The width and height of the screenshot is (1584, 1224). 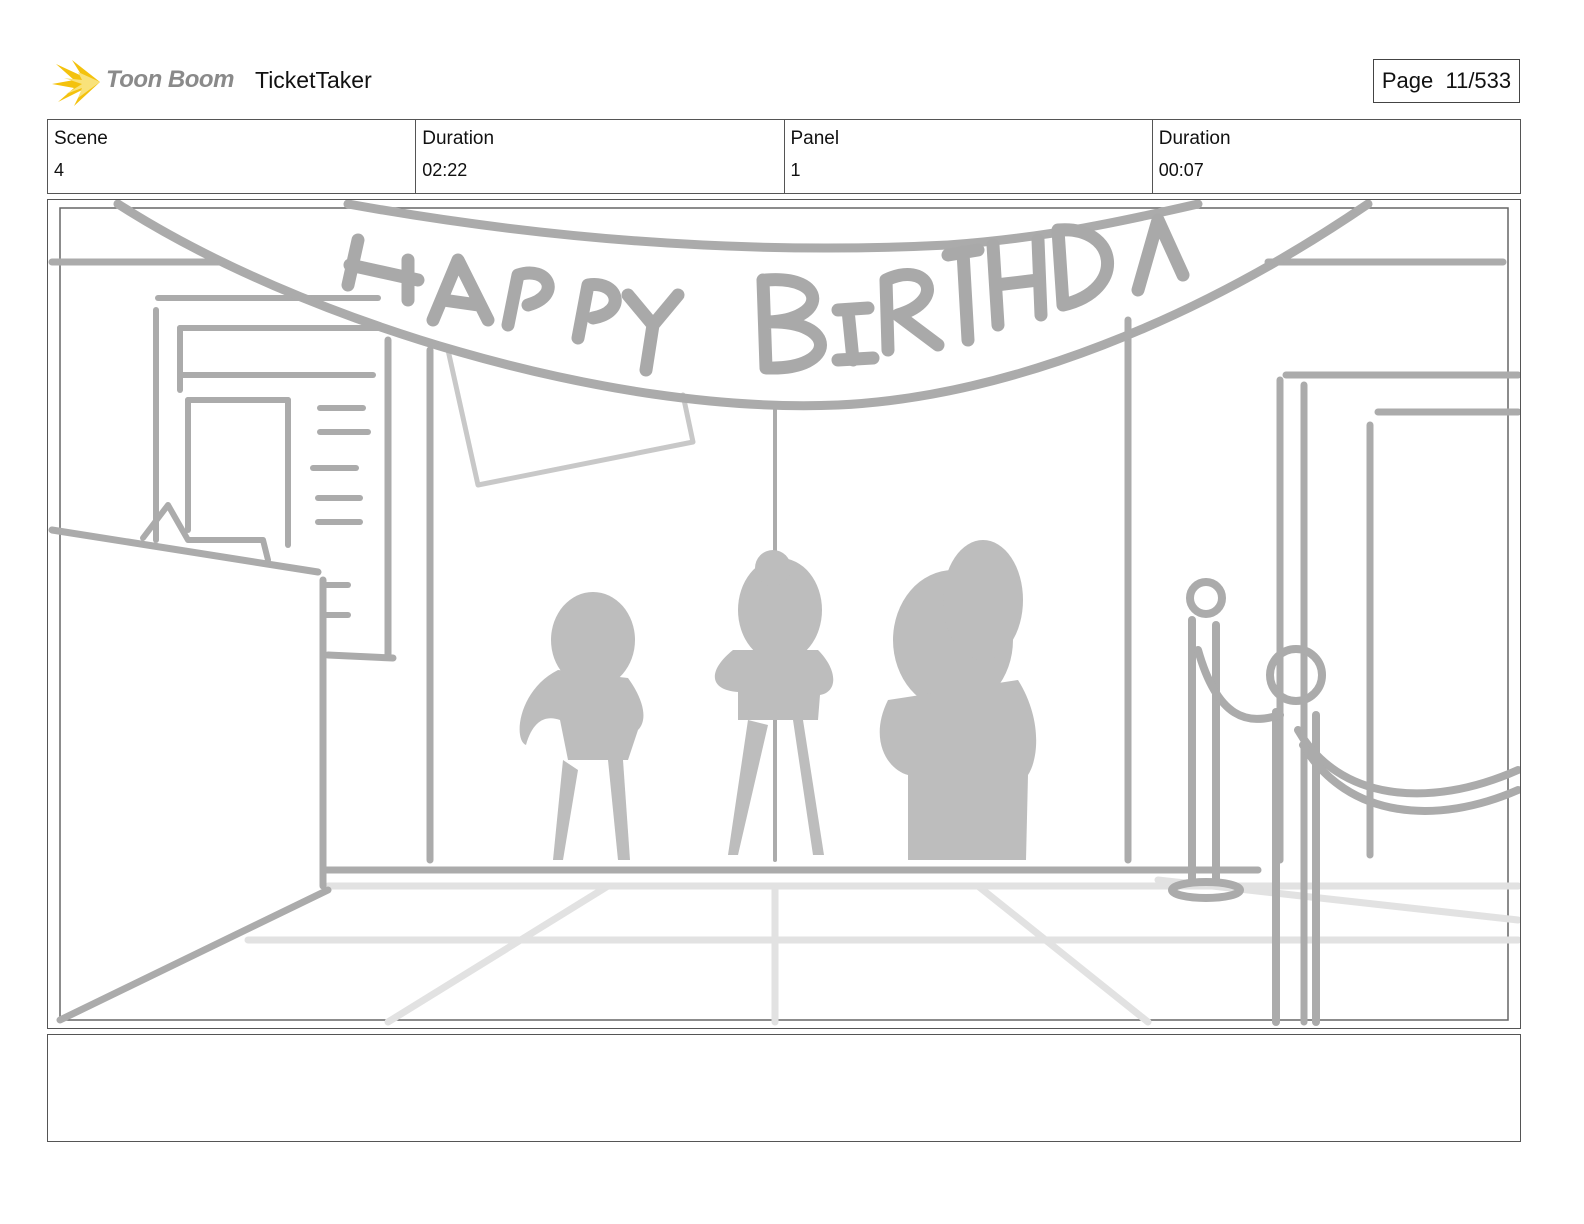 What do you see at coordinates (445, 170) in the screenshot?
I see `scene-duration-value: 02:22` at bounding box center [445, 170].